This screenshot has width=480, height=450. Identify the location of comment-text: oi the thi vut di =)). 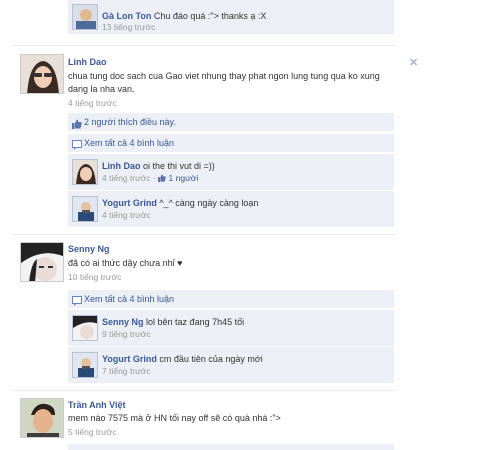
(179, 166).